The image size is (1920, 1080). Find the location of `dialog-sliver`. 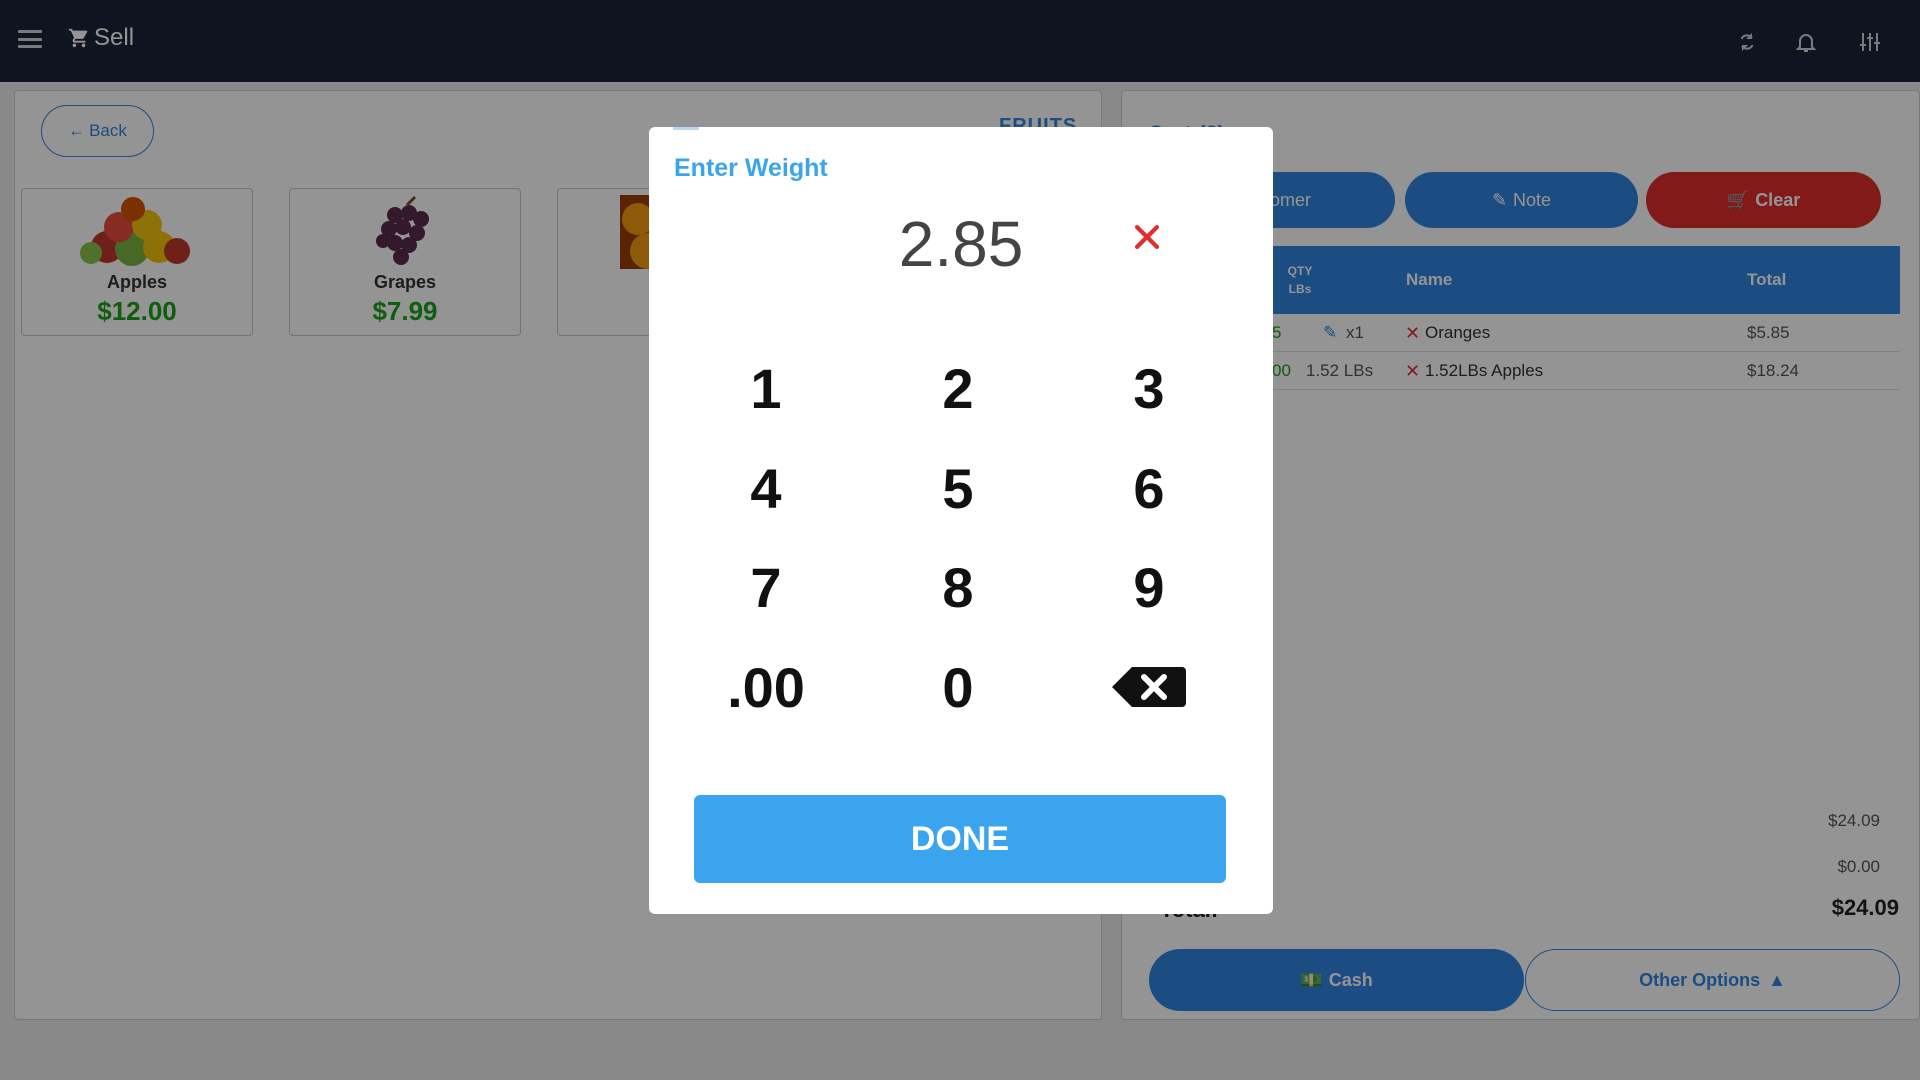

dialog-sliver is located at coordinates (686, 128).